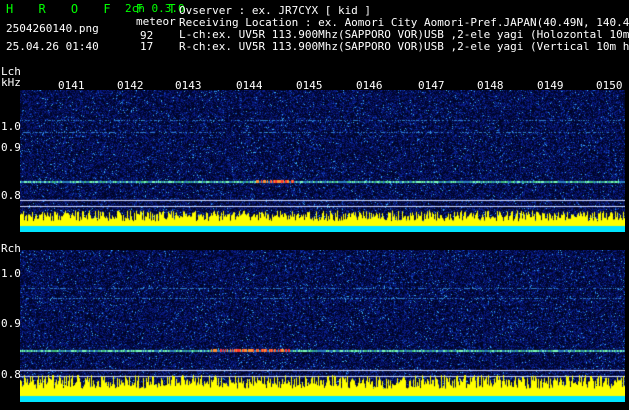  What do you see at coordinates (550, 85) in the screenshot?
I see `time-tick-label: 0149` at bounding box center [550, 85].